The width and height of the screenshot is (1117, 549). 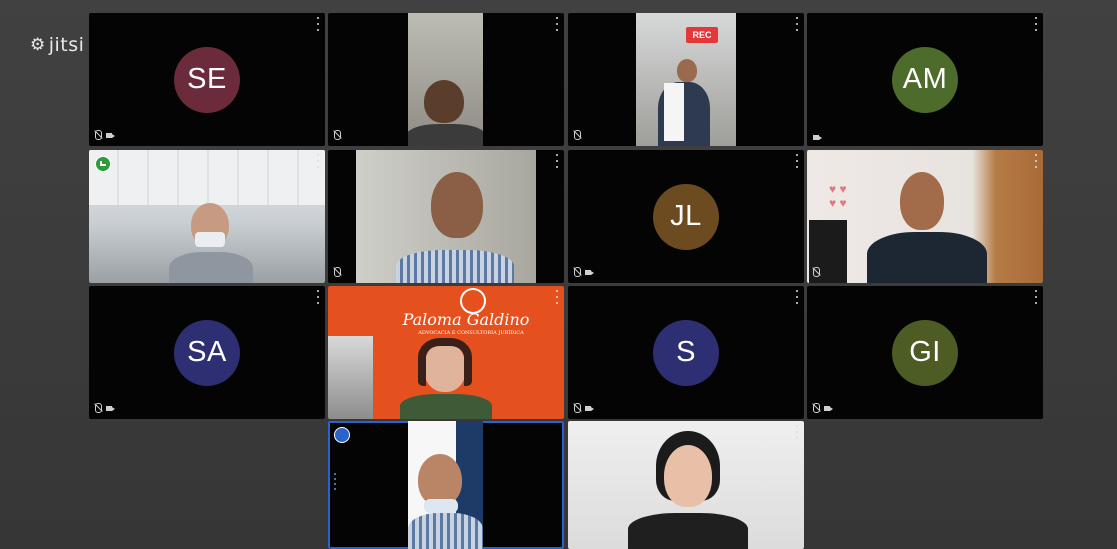 I want to click on connection-status-icon, so click(x=103, y=164).